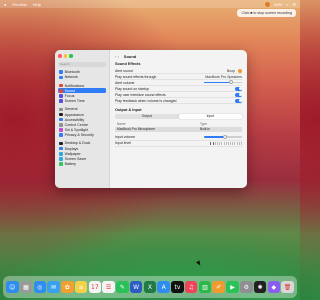 The width and height of the screenshot is (320, 300). I want to click on close-button, so click(60, 56).